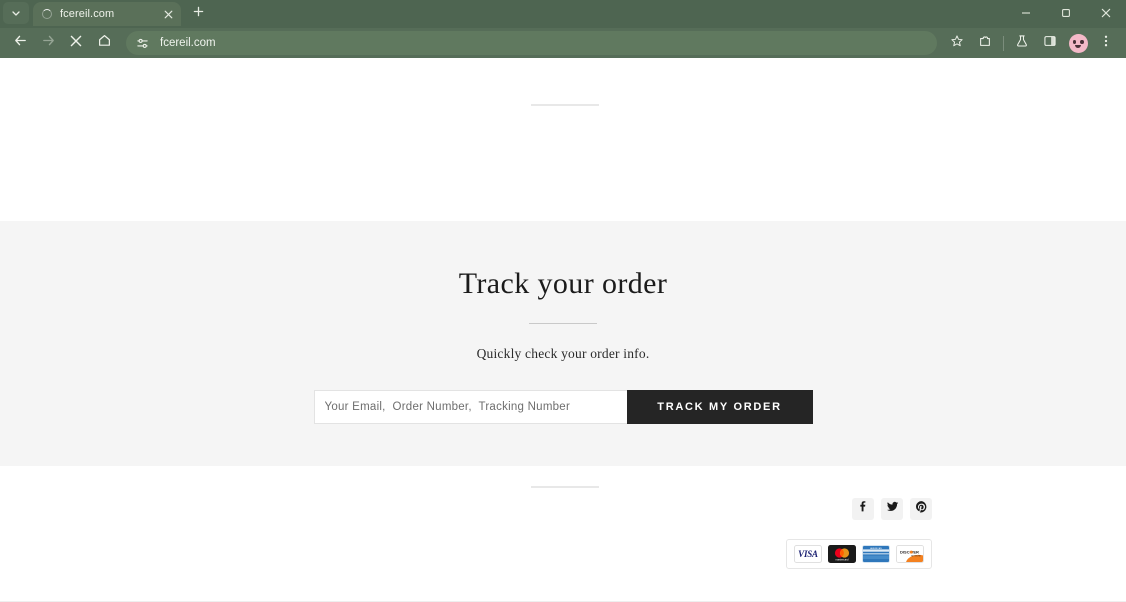  I want to click on window-close-button, so click(1106, 14).